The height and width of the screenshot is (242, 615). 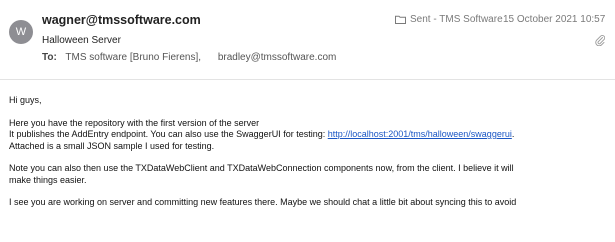 I want to click on message-subject: Halloween Server, so click(x=81, y=40).